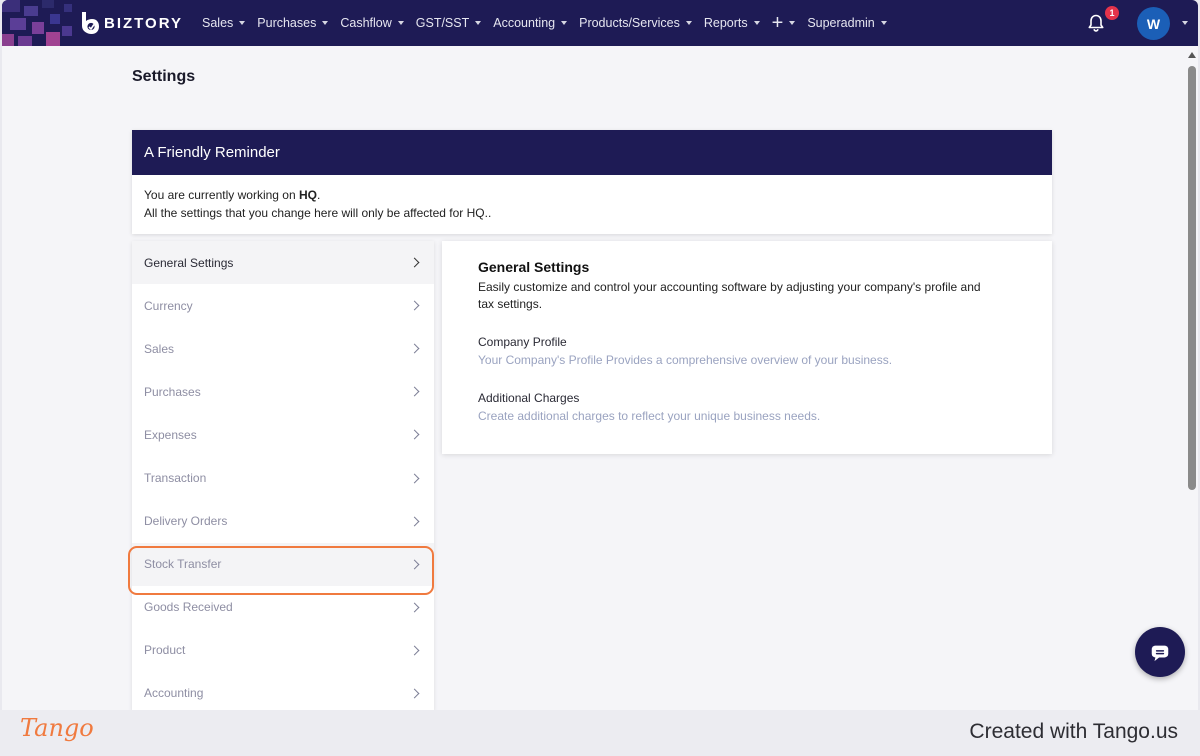 The image size is (1200, 756). What do you see at coordinates (841, 23) in the screenshot?
I see `nav-superadmin-label: Superadmin` at bounding box center [841, 23].